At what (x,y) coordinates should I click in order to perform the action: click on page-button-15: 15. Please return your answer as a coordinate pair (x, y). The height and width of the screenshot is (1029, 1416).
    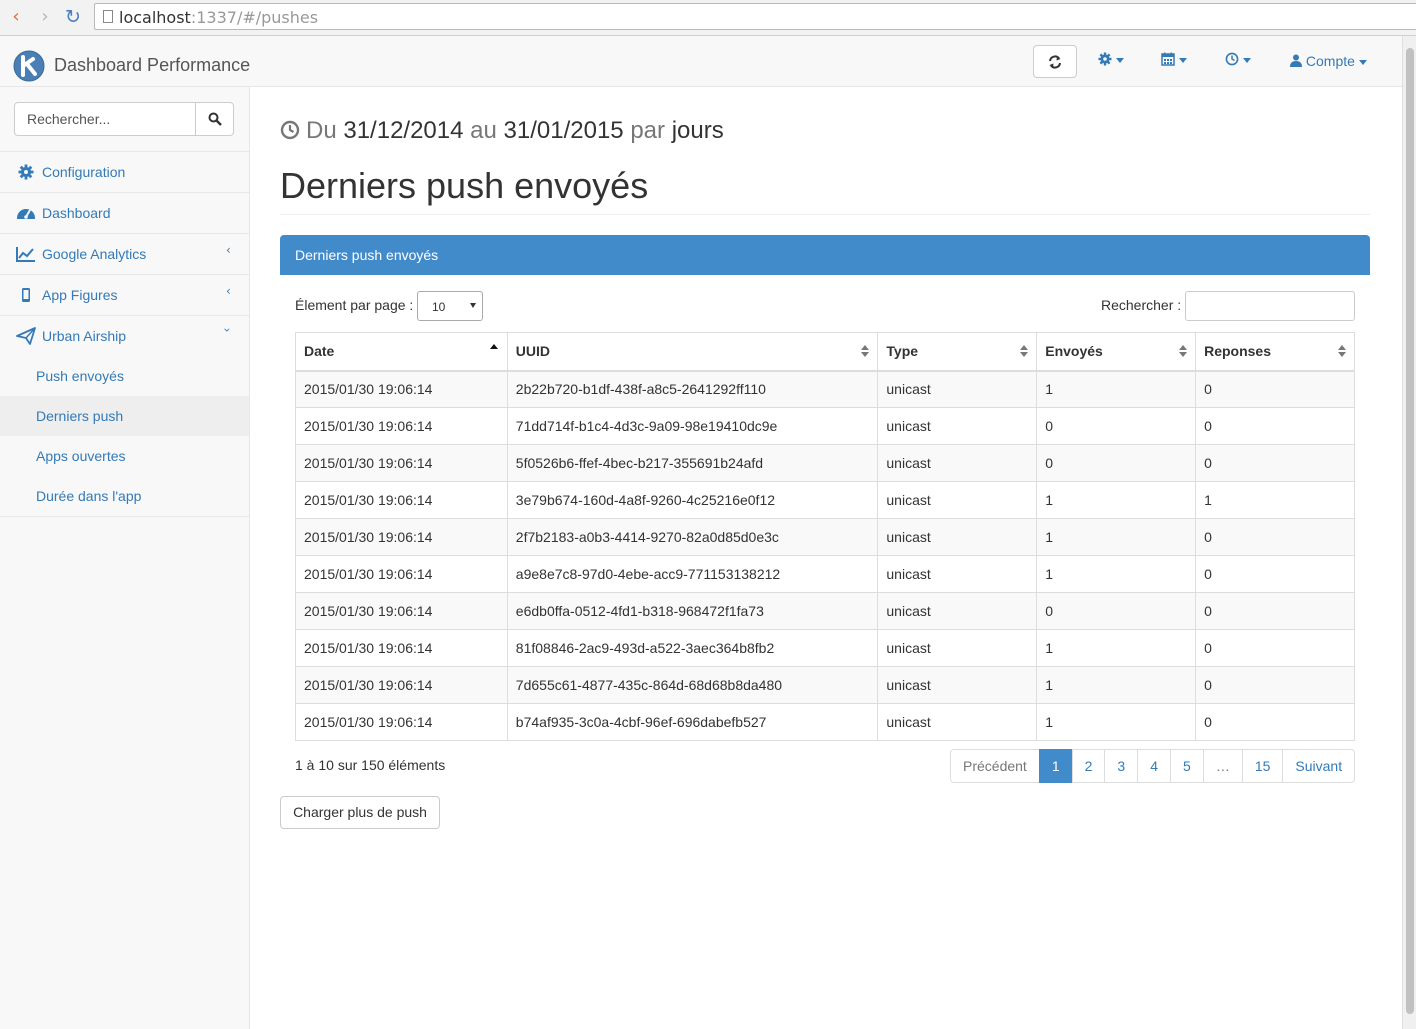
    Looking at the image, I should click on (1262, 766).